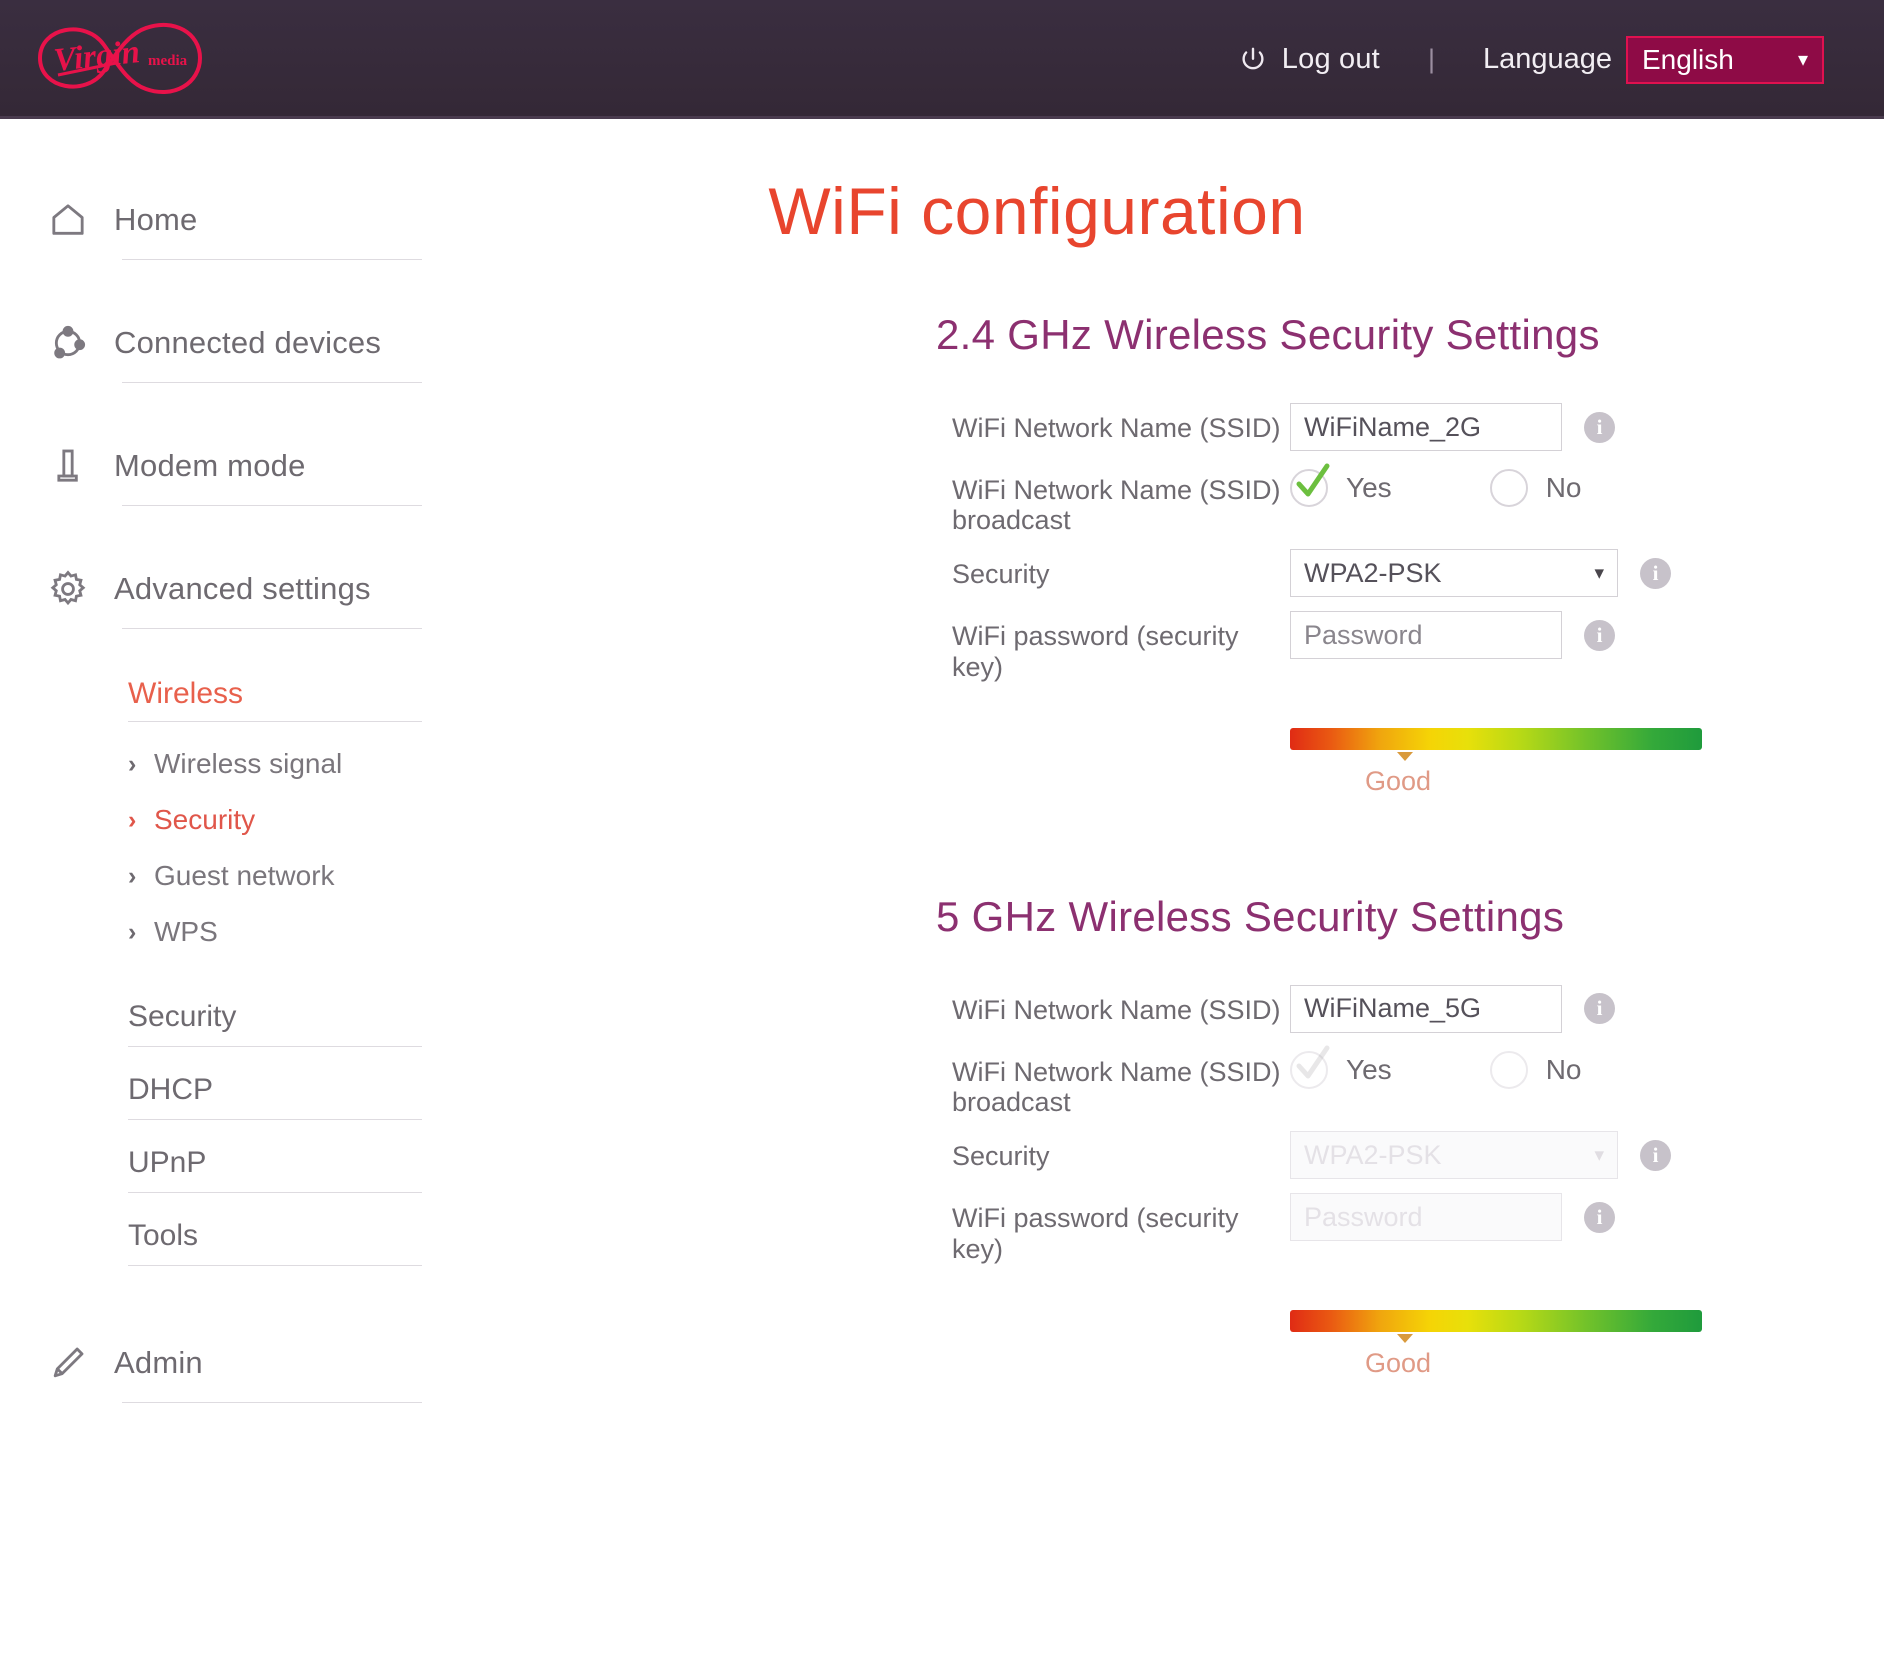 Image resolution: width=1884 pixels, height=1679 pixels. Describe the element at coordinates (1037, 211) in the screenshot. I see `page-title: WiFi configuration` at that location.